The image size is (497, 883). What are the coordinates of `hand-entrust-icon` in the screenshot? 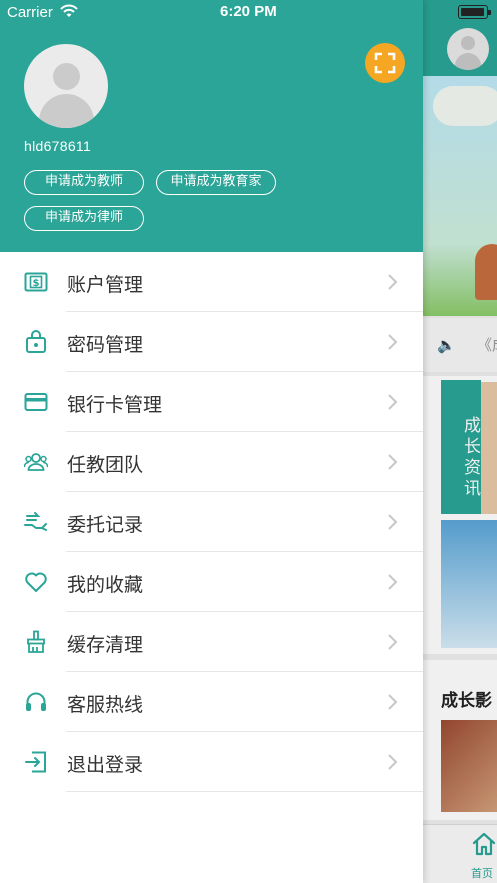 It's located at (35, 521).